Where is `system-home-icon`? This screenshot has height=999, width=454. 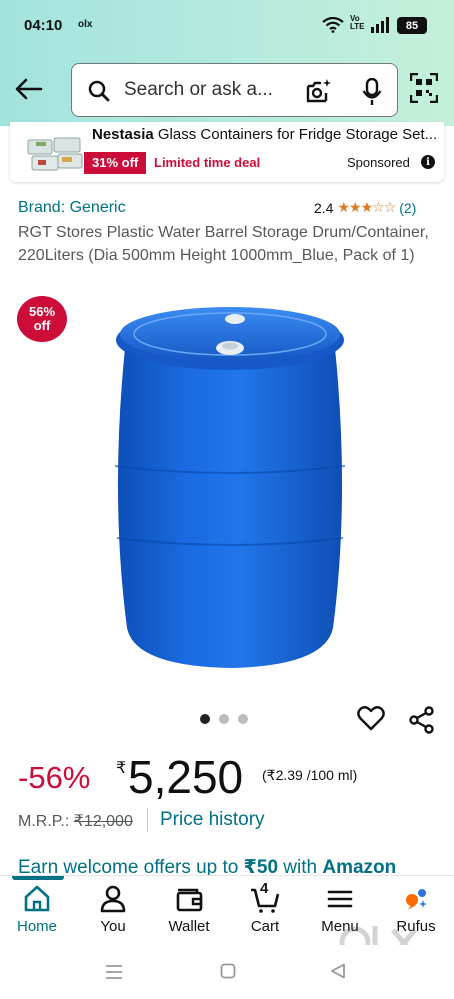 system-home-icon is located at coordinates (228, 971).